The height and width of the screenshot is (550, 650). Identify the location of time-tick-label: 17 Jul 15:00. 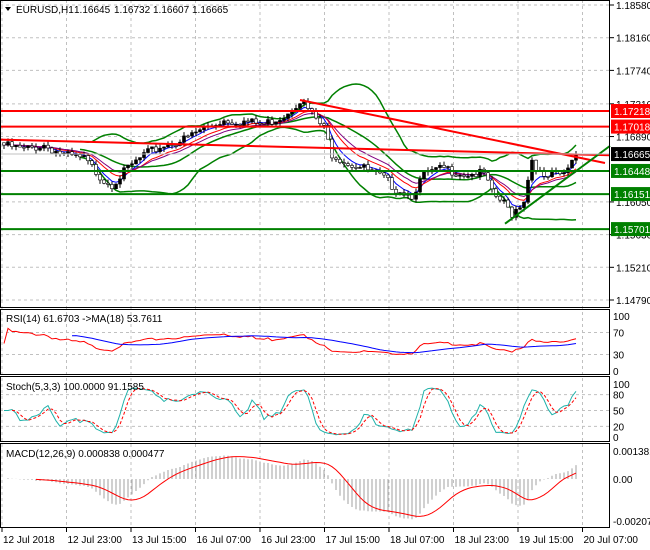
(353, 540).